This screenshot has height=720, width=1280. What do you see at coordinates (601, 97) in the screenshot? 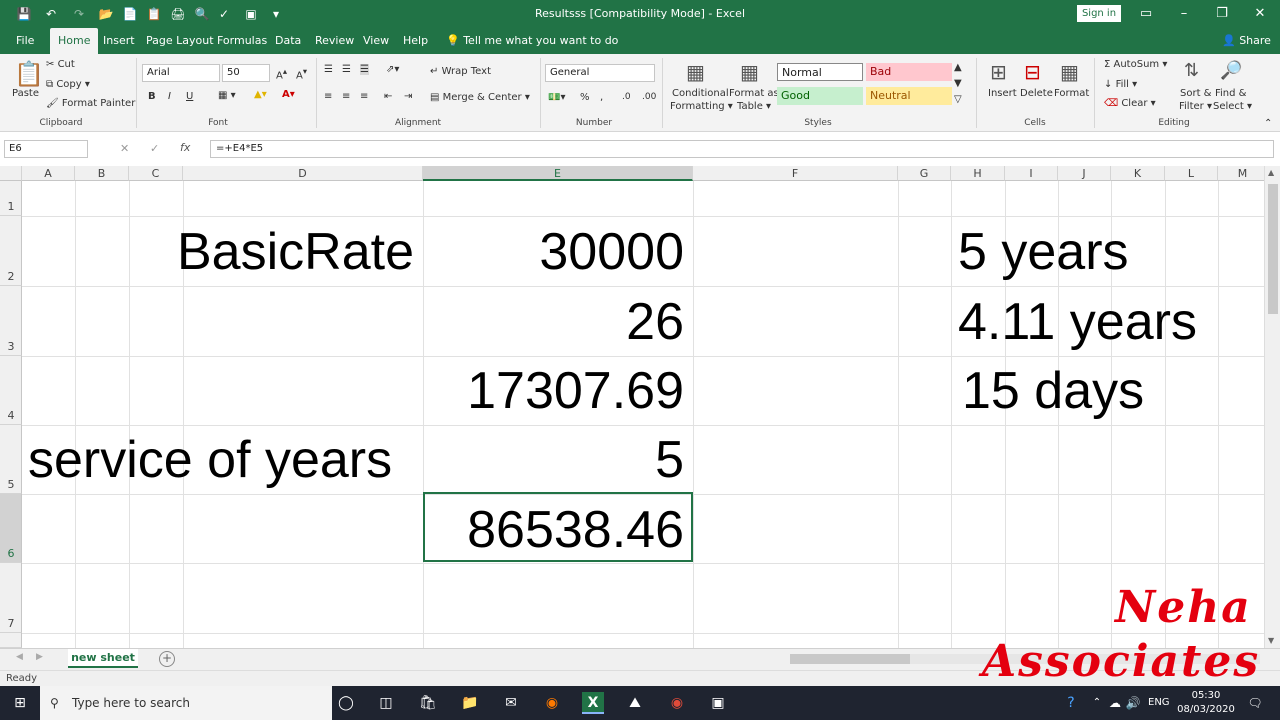
I see `comma-icon: ,` at bounding box center [601, 97].